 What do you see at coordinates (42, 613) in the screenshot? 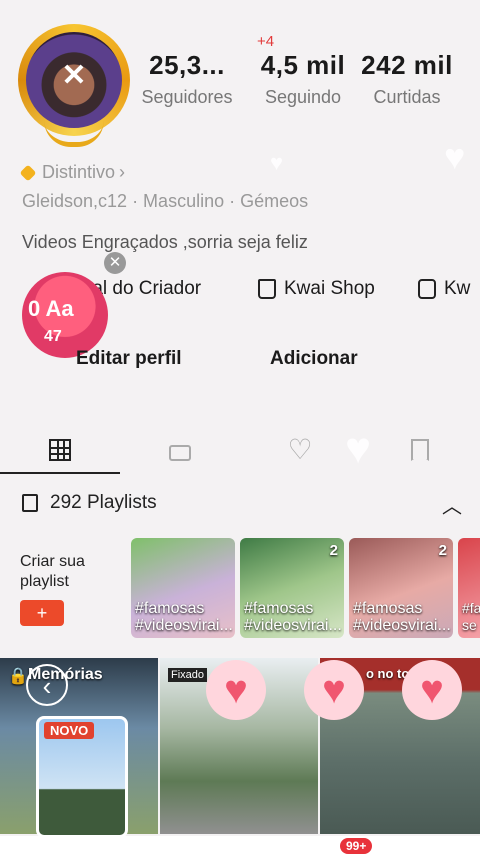
I see `add-playlist-icon: +` at bounding box center [42, 613].